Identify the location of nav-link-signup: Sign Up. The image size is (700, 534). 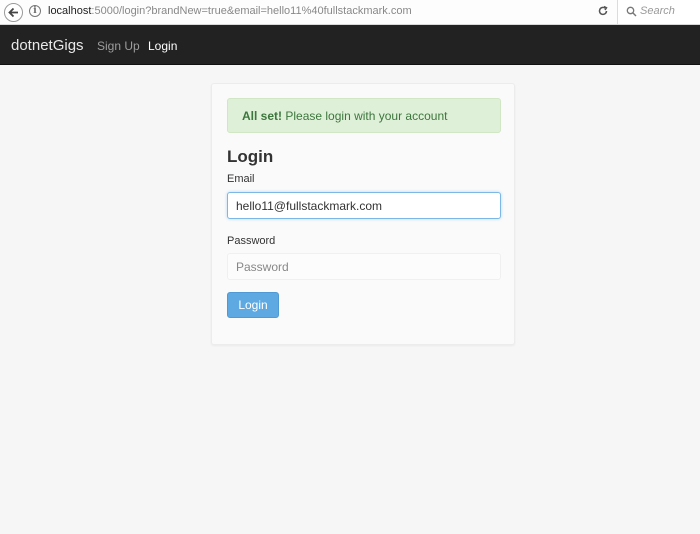
(118, 46).